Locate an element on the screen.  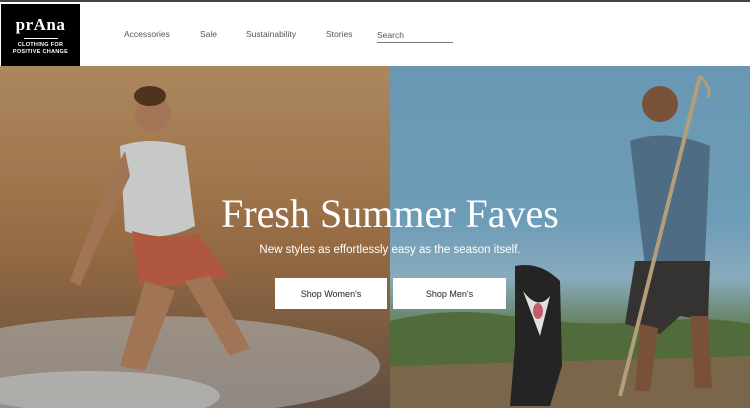
nav-accessories: Accessories is located at coordinates (147, 34).